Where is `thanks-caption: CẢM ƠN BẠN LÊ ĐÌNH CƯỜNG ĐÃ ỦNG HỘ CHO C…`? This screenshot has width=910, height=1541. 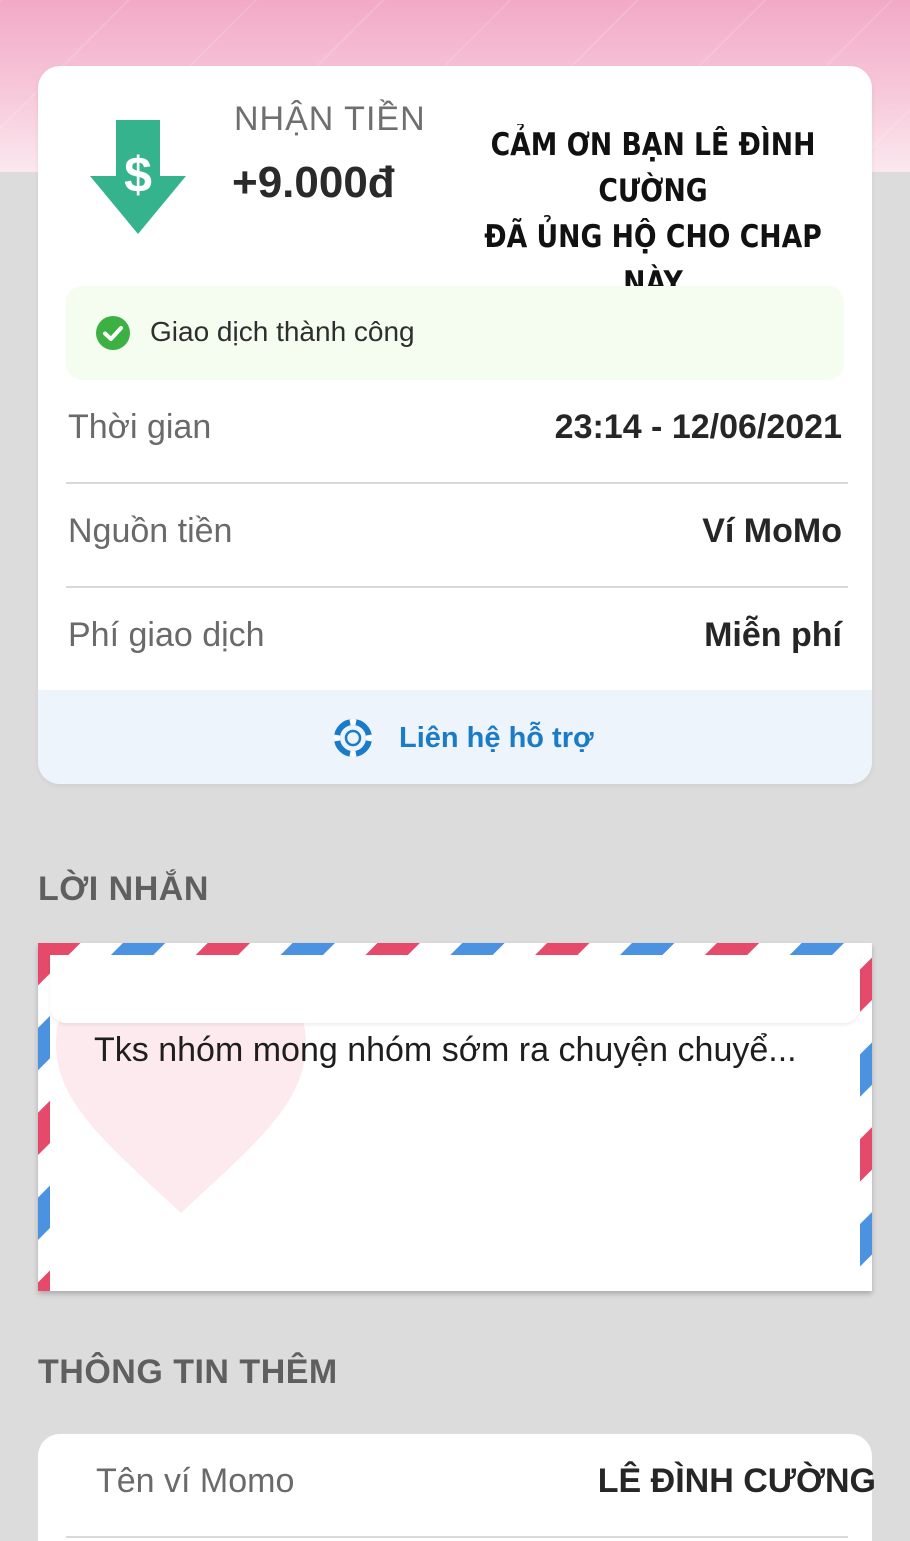 thanks-caption: CẢM ƠN BẠN LÊ ĐÌNH CƯỜNG ĐÃ ỦNG HỘ CHO C… is located at coordinates (653, 214).